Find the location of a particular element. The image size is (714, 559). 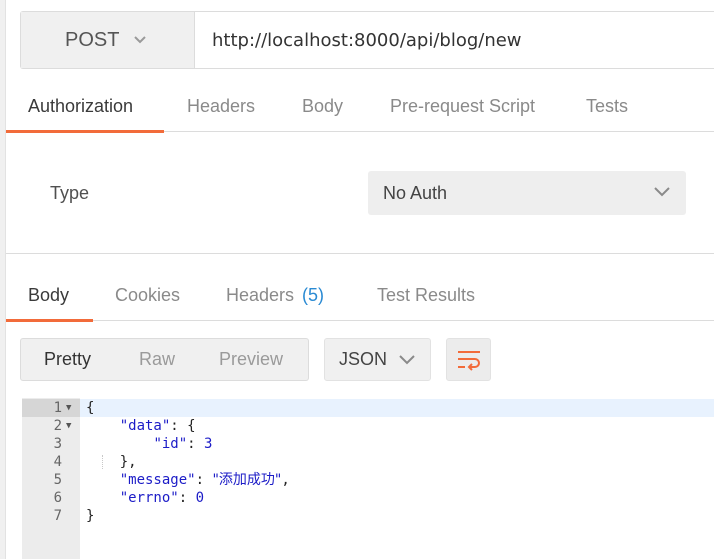

line-number: 7 is located at coordinates (57, 516).